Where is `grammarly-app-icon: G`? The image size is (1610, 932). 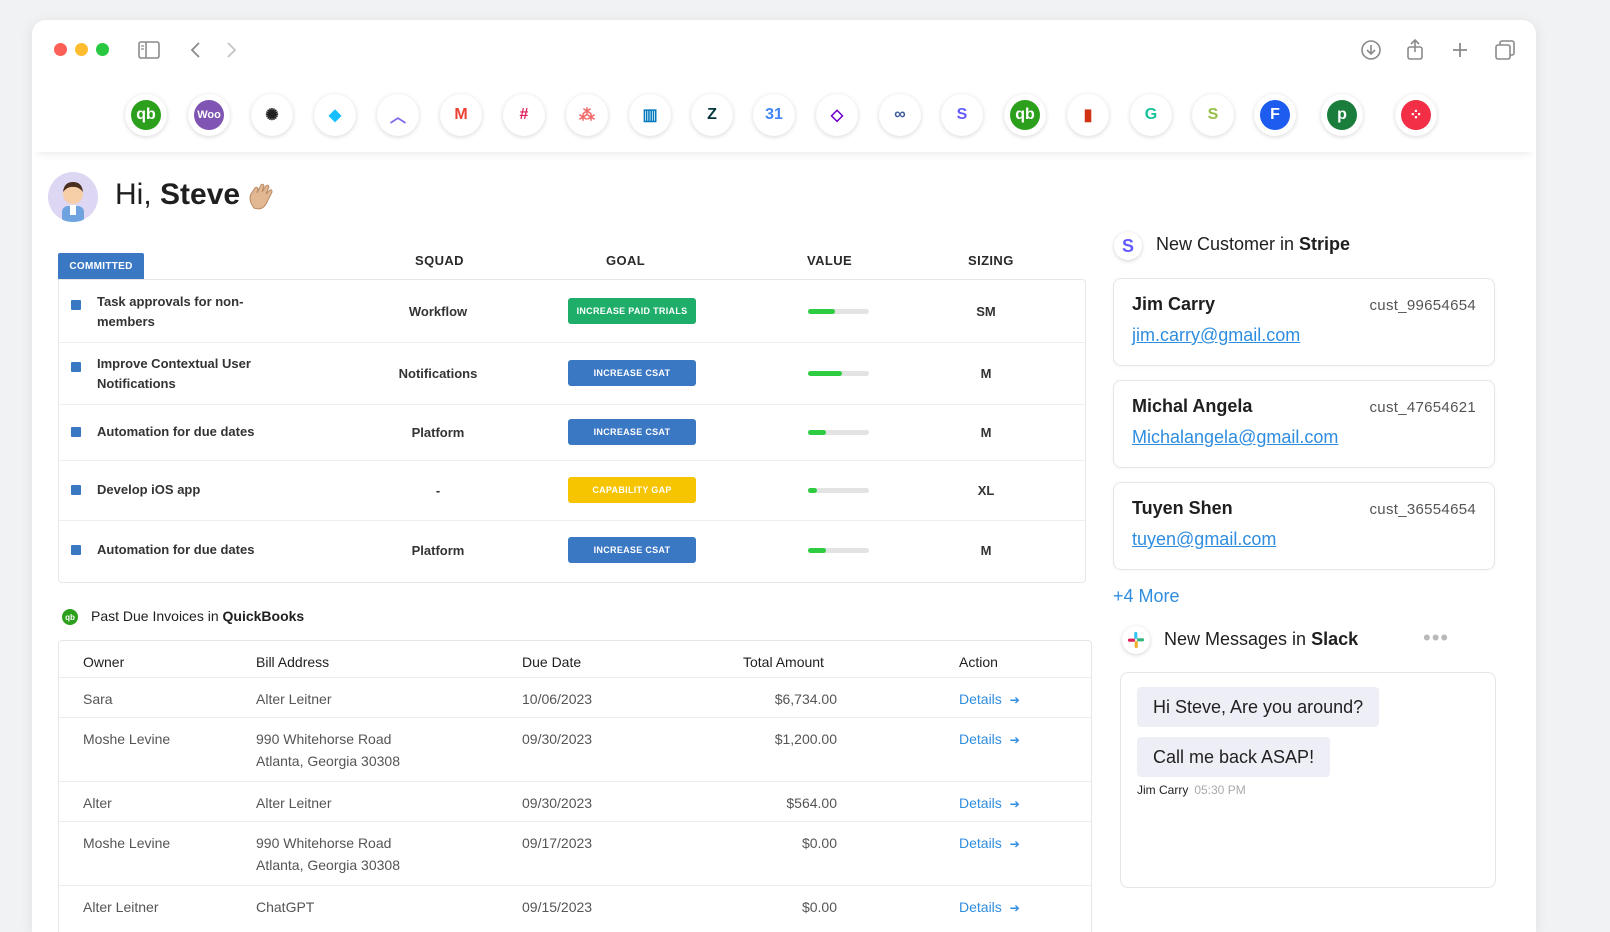
grammarly-app-icon: G is located at coordinates (1151, 115).